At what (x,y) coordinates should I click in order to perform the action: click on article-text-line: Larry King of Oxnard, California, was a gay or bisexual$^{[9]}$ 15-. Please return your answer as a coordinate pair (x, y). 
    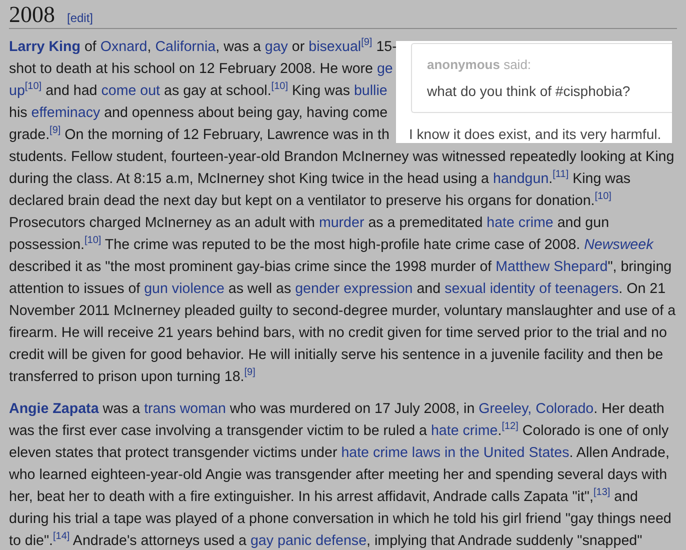
    Looking at the image, I should click on (203, 46).